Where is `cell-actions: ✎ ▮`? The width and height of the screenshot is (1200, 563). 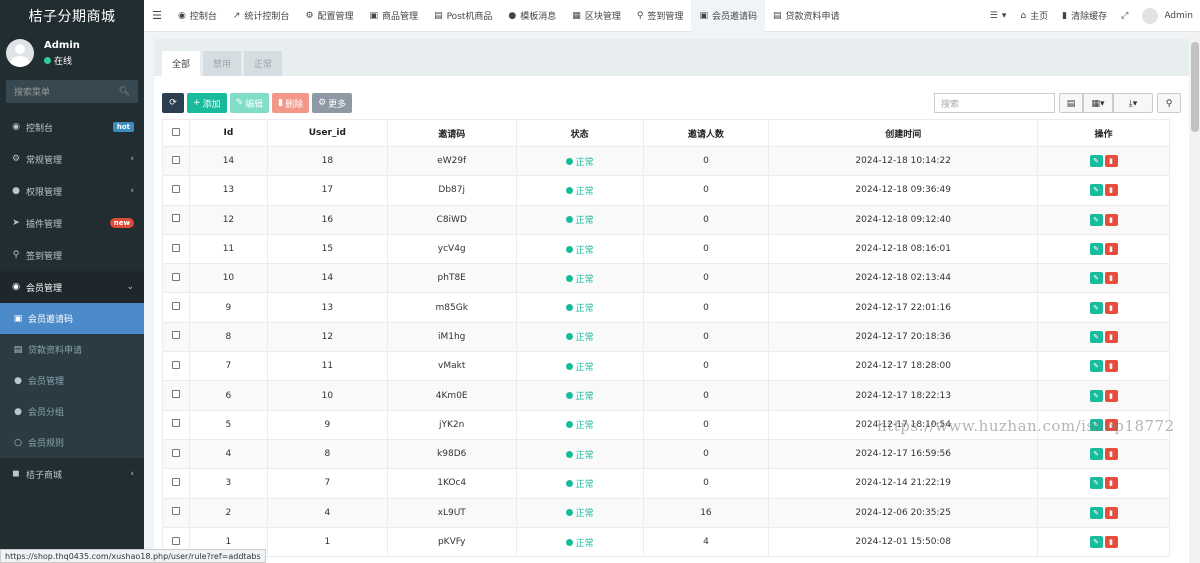
cell-actions: ✎ ▮ is located at coordinates (1103, 161).